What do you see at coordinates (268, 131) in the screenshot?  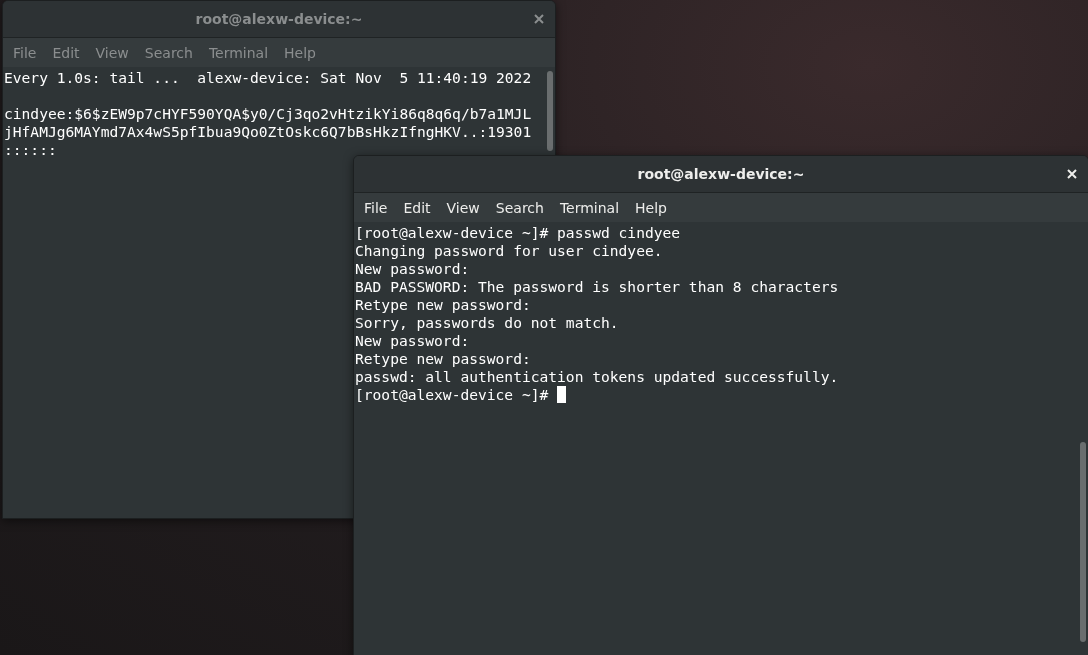 I see `terminal-line: jHfAMJg6MAYmd7Ax4wS5pfIbua9Qo0ZtOskc6Q7bBsHkzIfngHKV..:19301` at bounding box center [268, 131].